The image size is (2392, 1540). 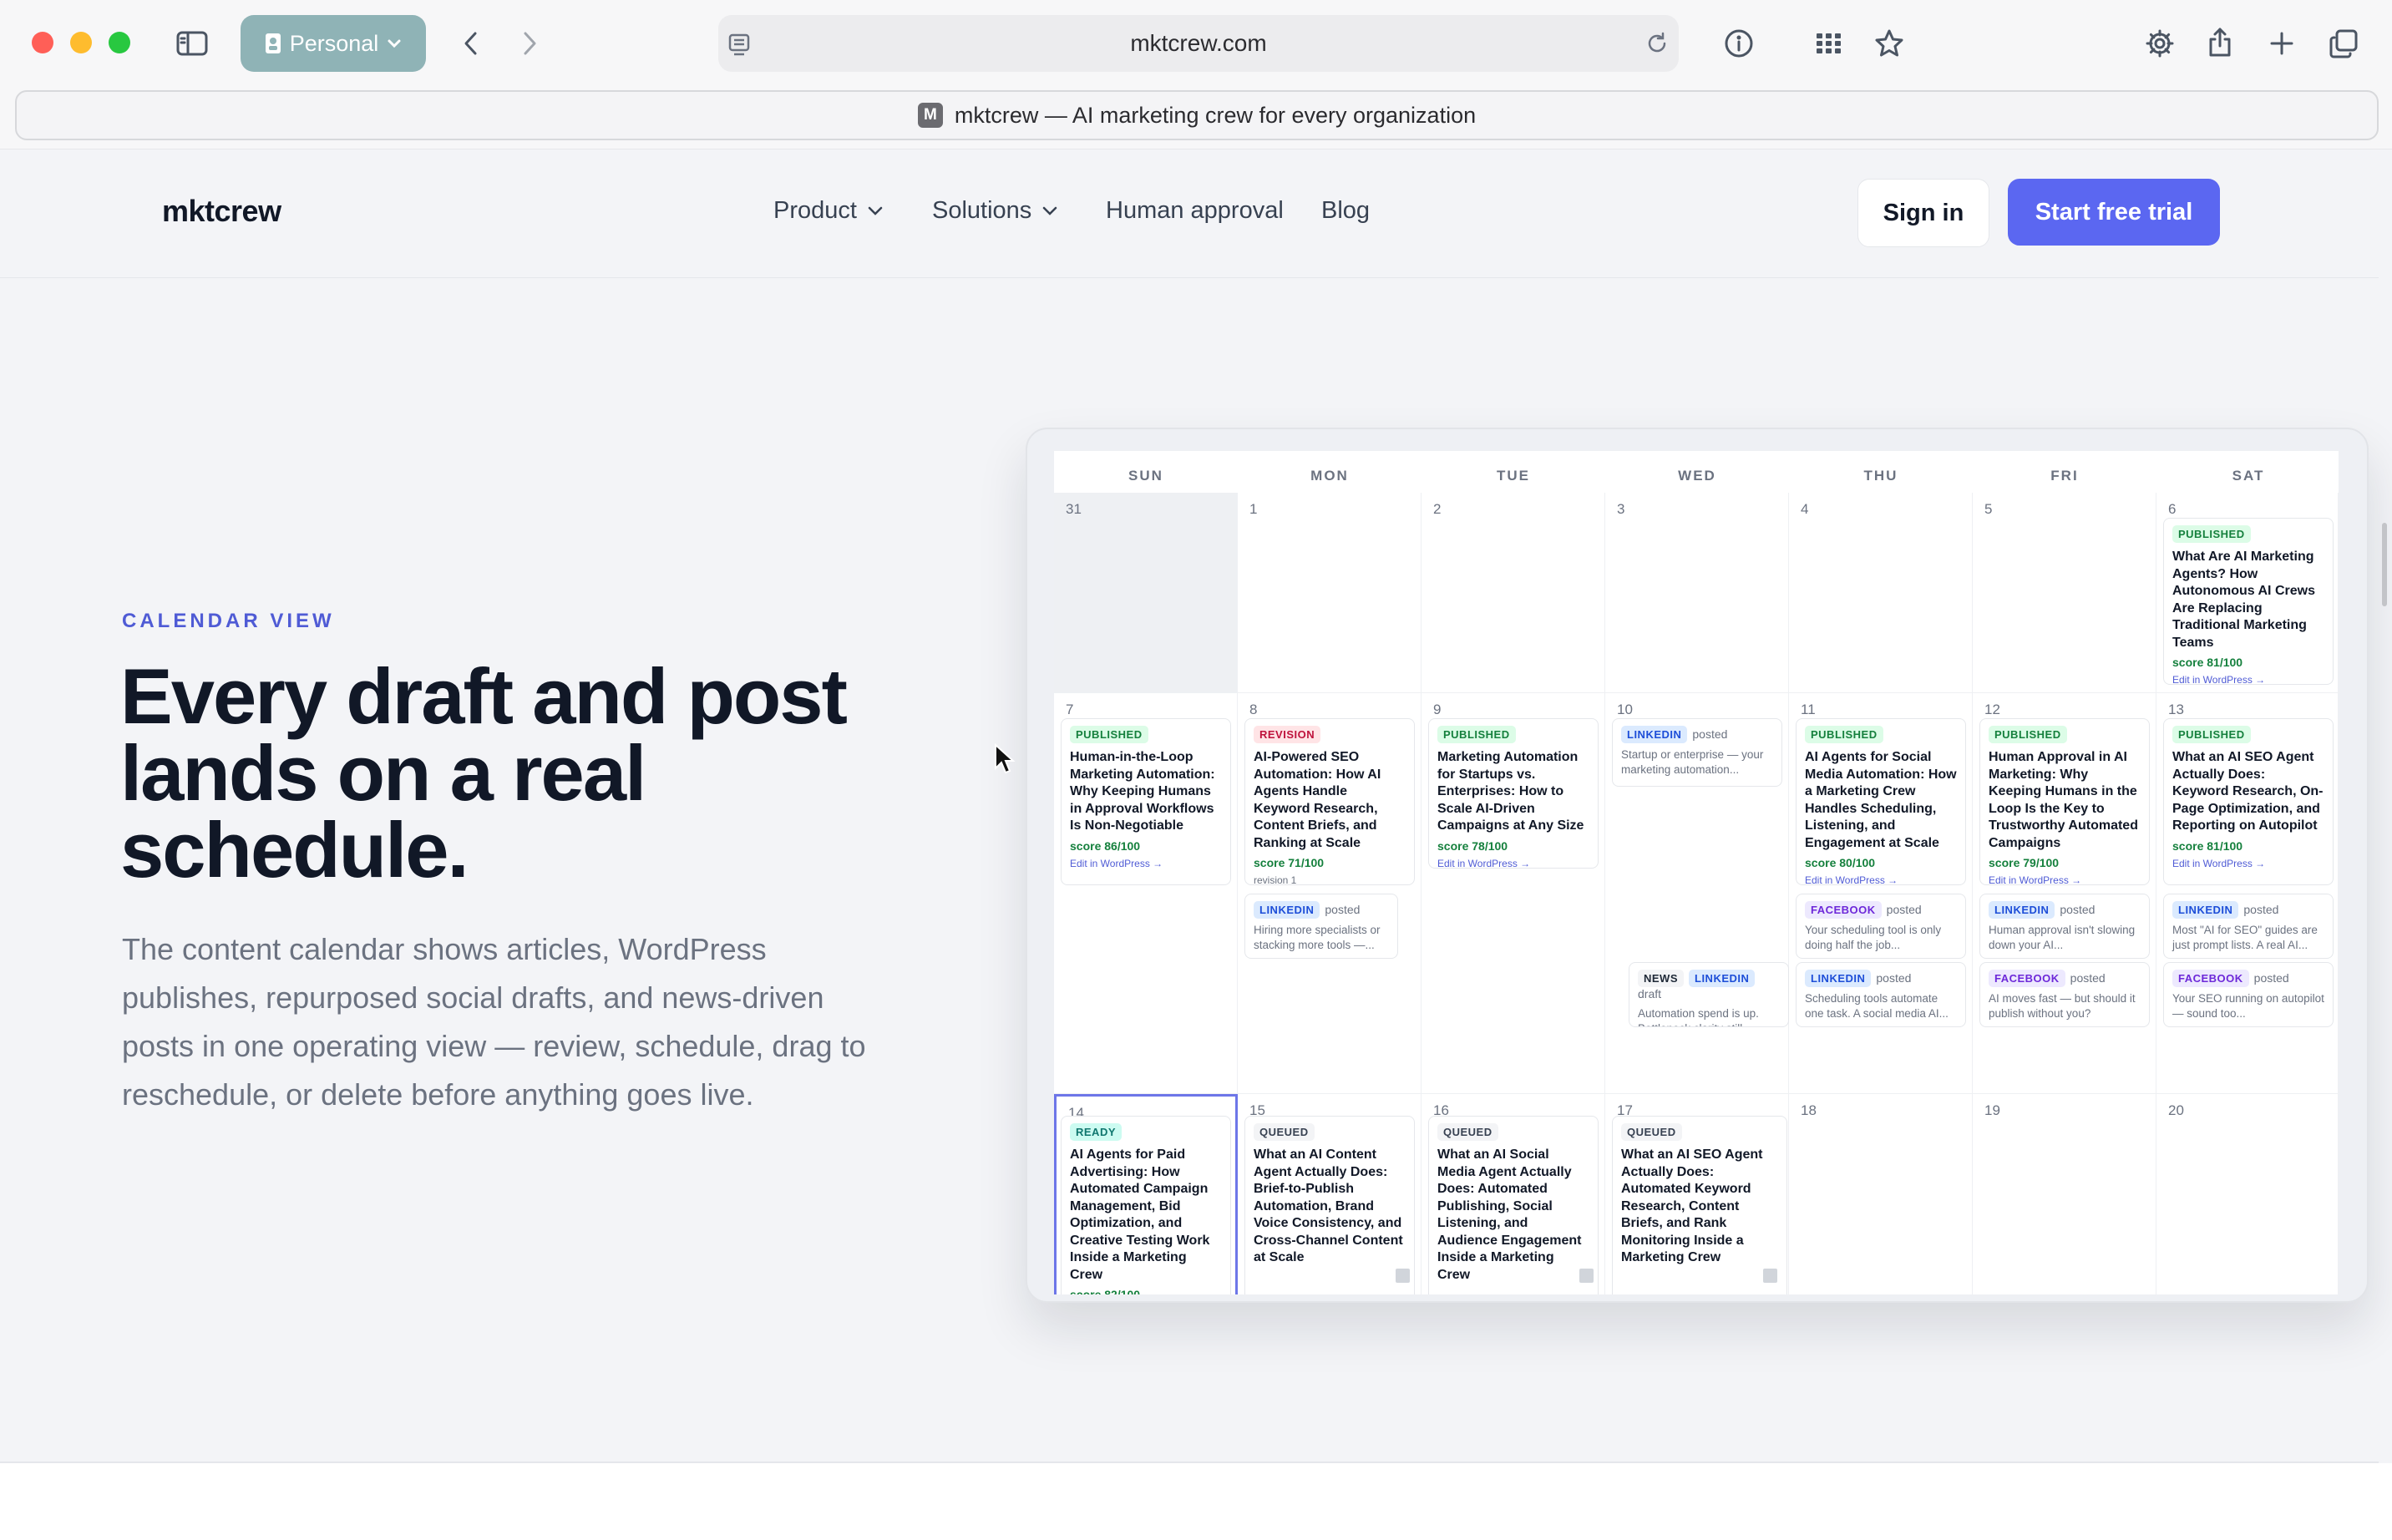 I want to click on article-score: score 71/100, so click(x=1290, y=863).